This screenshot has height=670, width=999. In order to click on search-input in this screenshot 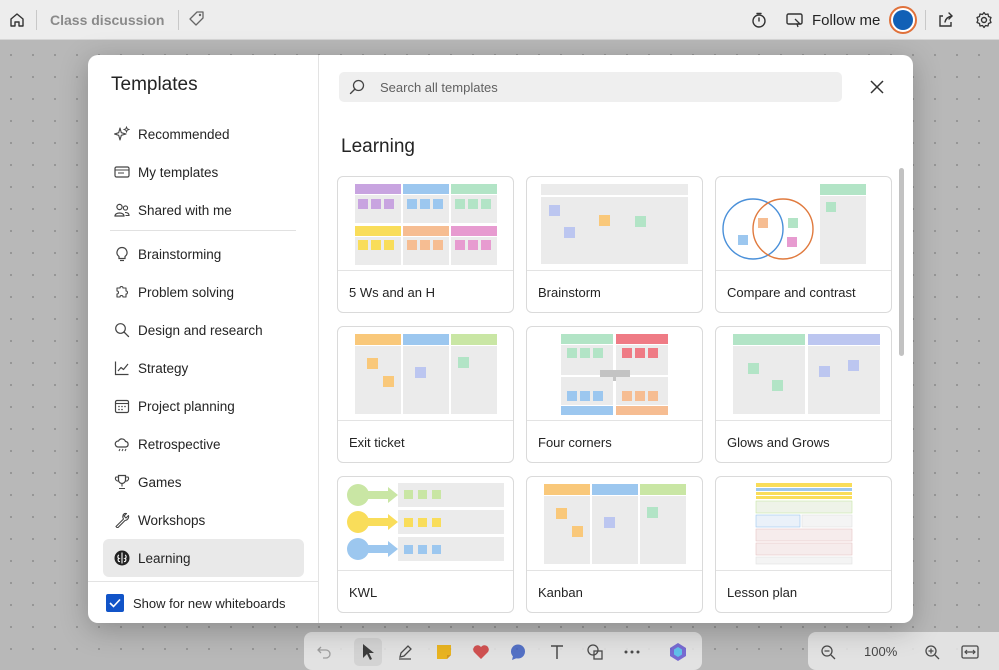, I will do `click(600, 87)`.